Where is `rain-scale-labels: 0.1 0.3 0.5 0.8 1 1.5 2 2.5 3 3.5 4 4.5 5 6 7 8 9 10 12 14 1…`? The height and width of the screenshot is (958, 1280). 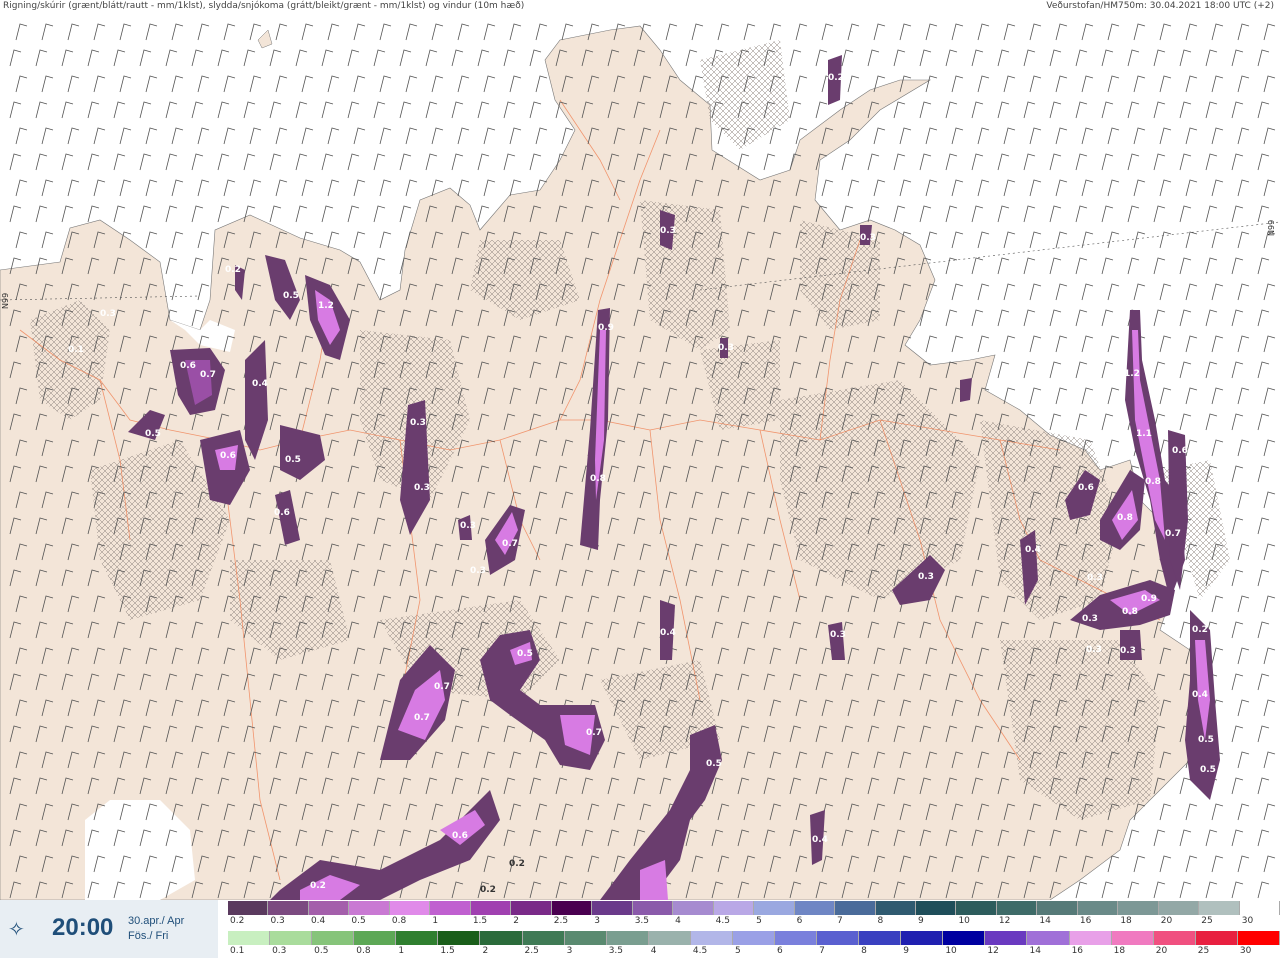 rain-scale-labels: 0.1 0.3 0.5 0.8 1 1.5 2 2.5 3 3.5 4 4.5 5 6 7 8 9 10 12 14 1… is located at coordinates (754, 952).